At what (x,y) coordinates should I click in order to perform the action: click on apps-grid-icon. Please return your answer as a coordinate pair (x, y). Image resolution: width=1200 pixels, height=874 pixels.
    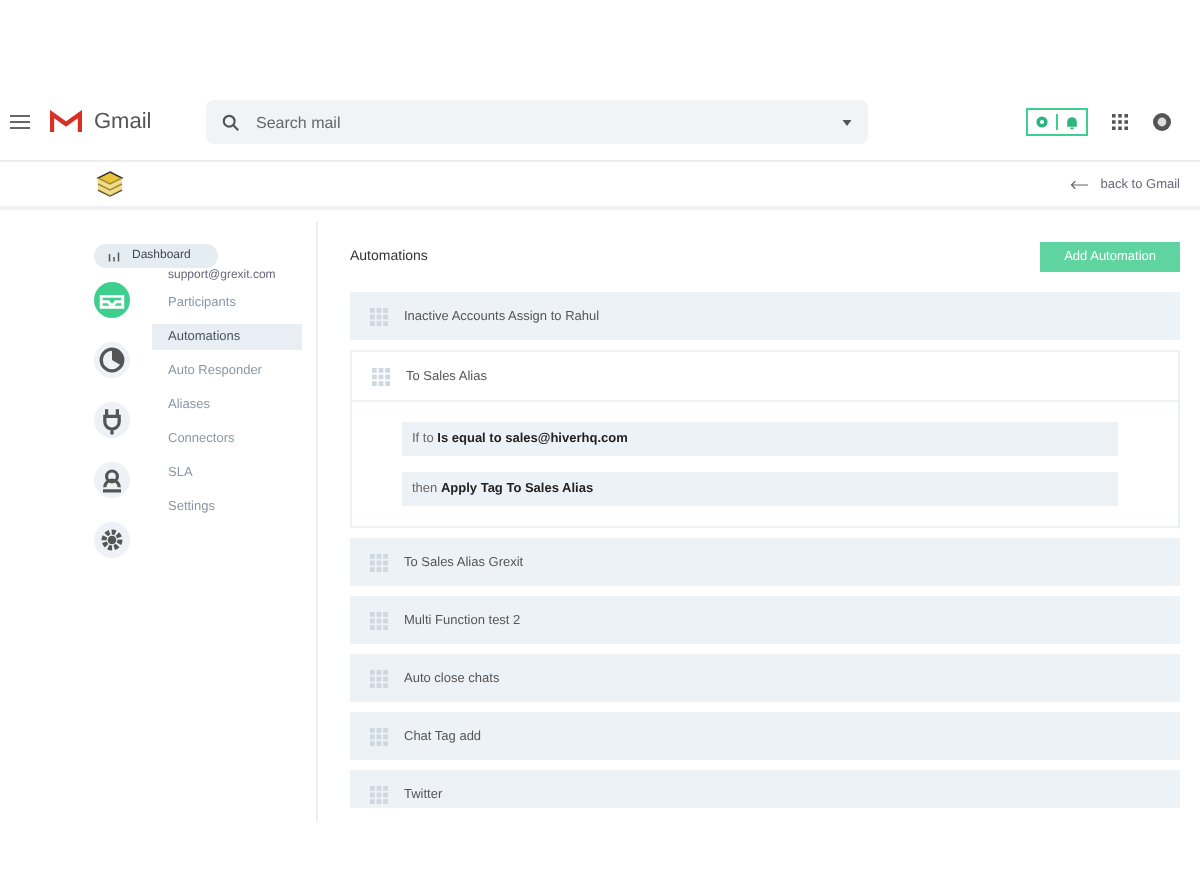
    Looking at the image, I should click on (1120, 122).